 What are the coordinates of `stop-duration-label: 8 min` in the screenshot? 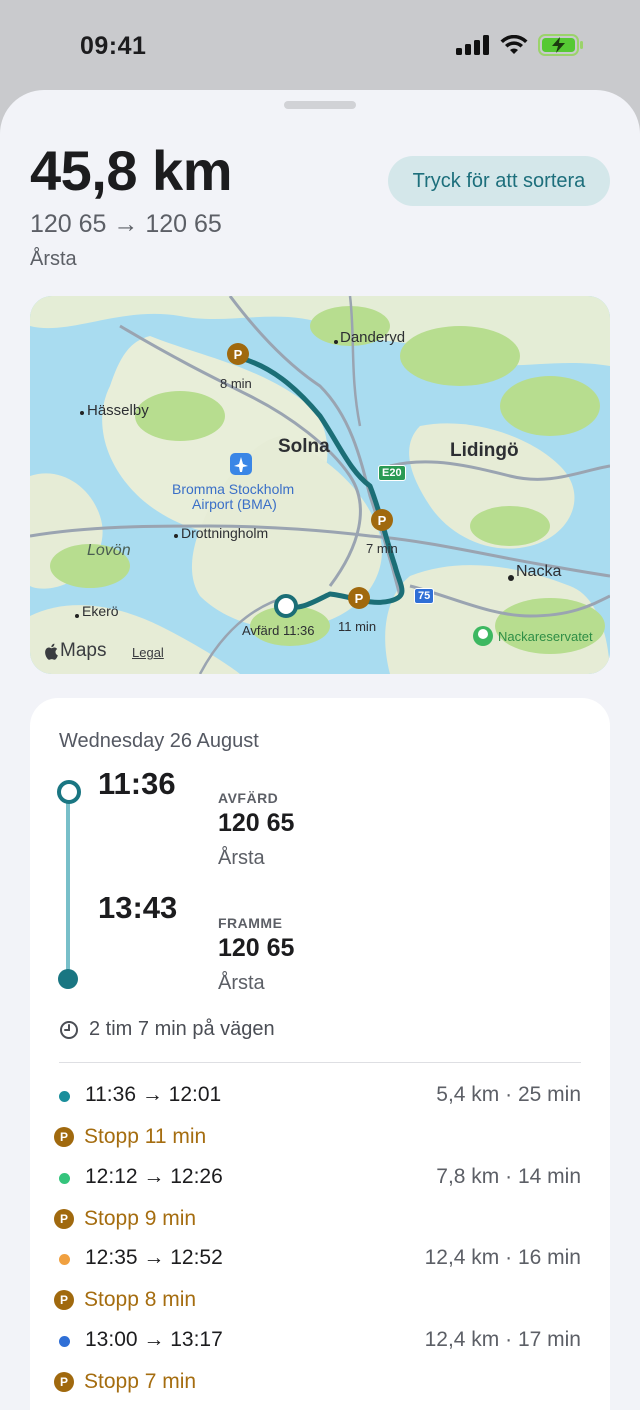 It's located at (236, 383).